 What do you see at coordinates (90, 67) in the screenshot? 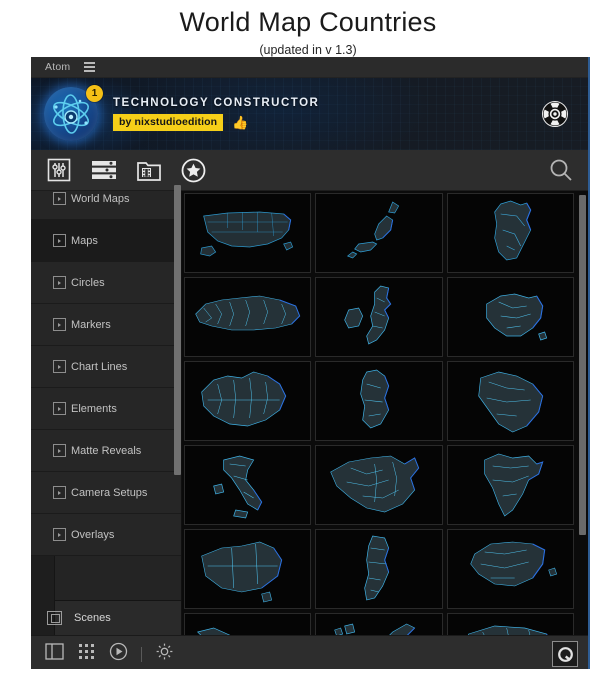
I see `hamburger-menu-icon` at bounding box center [90, 67].